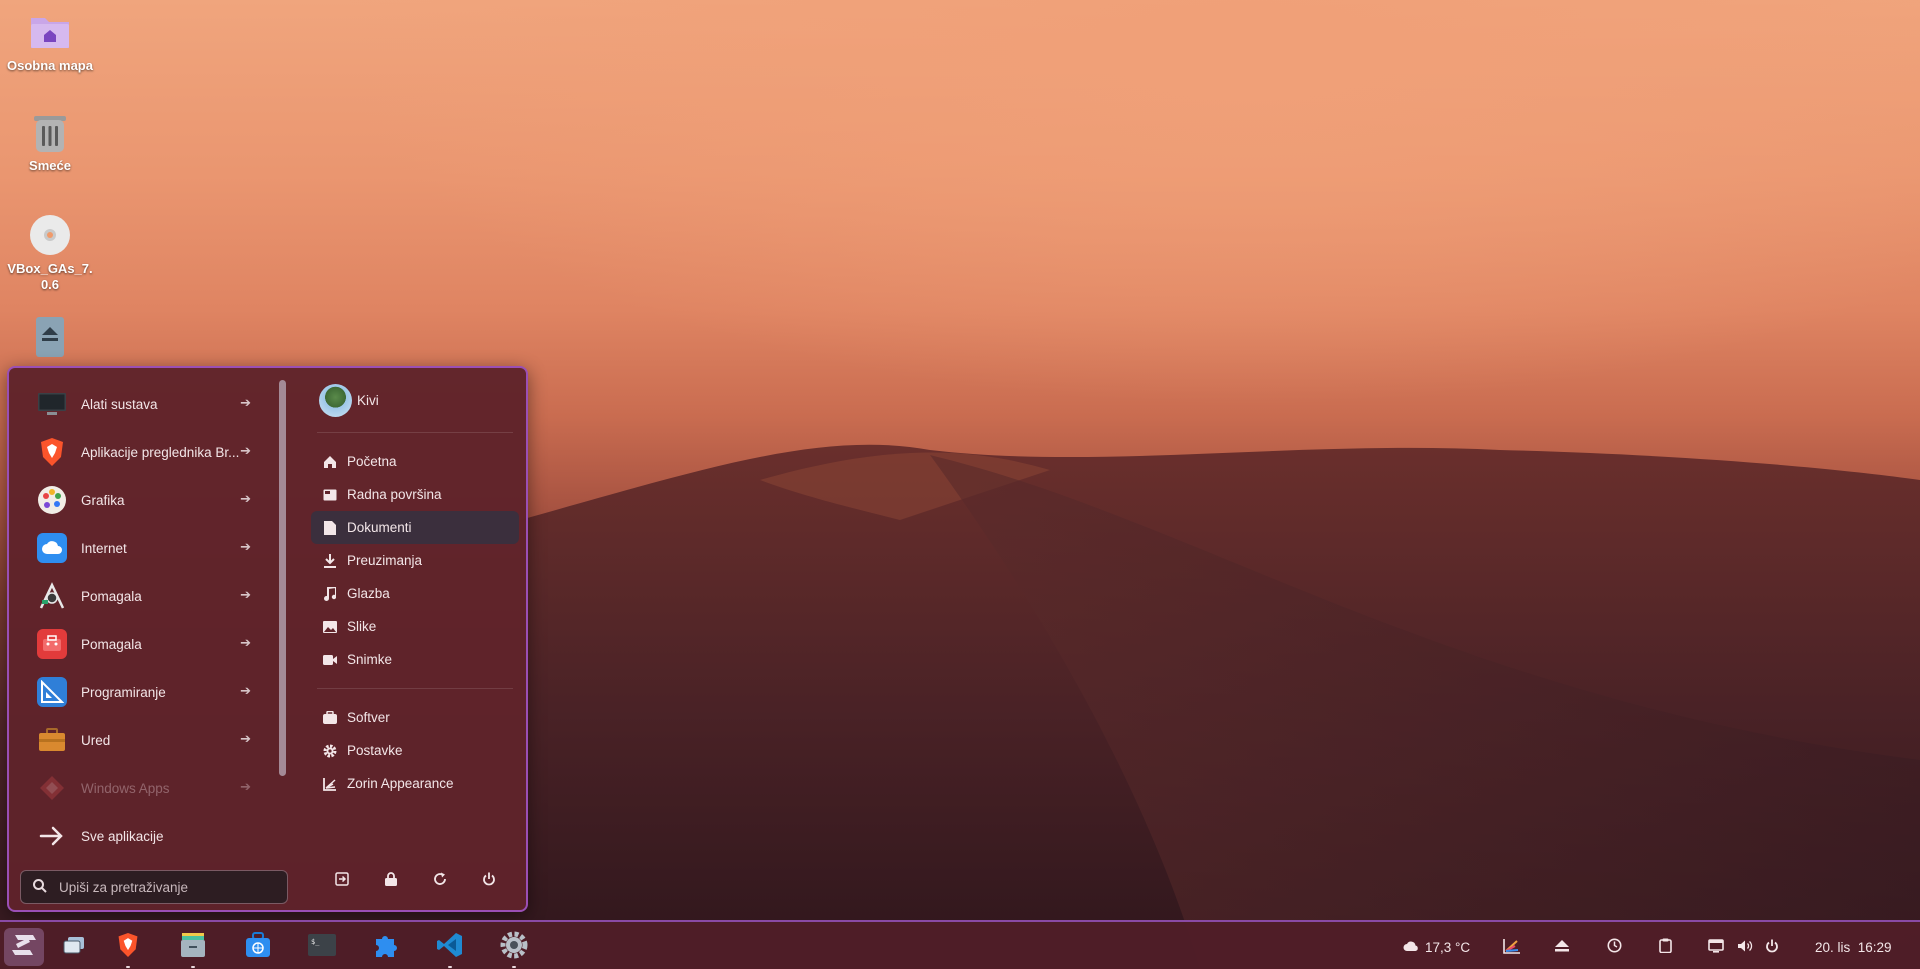  Describe the element at coordinates (146, 404) in the screenshot. I see `category-system-tools: Alati sustava ➔` at that location.